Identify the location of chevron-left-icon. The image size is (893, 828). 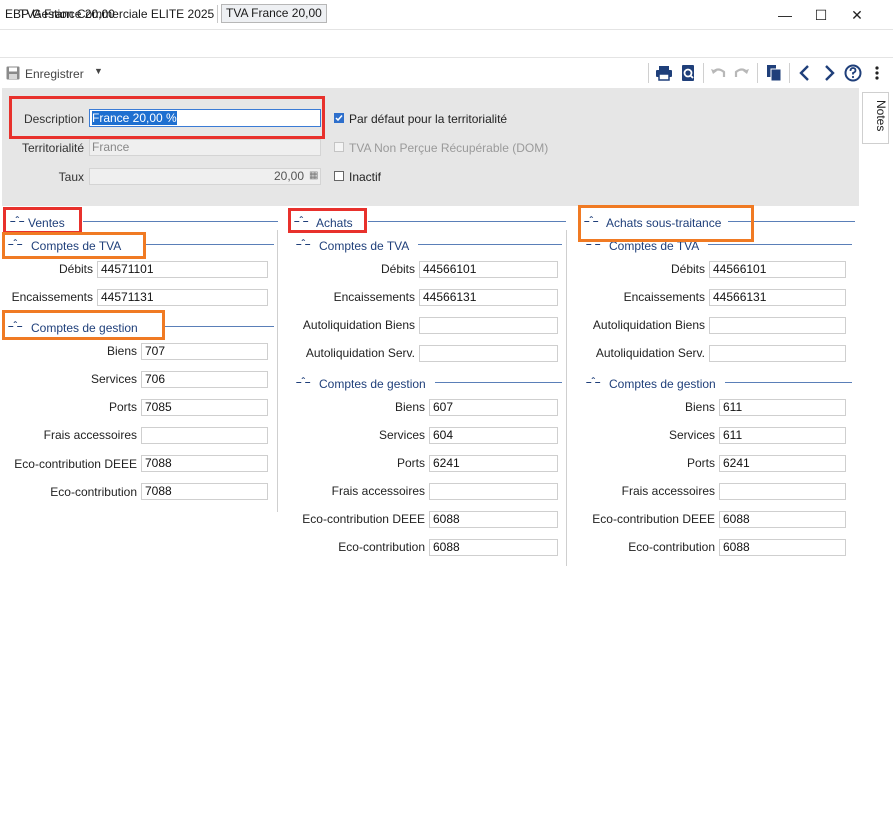
(805, 73).